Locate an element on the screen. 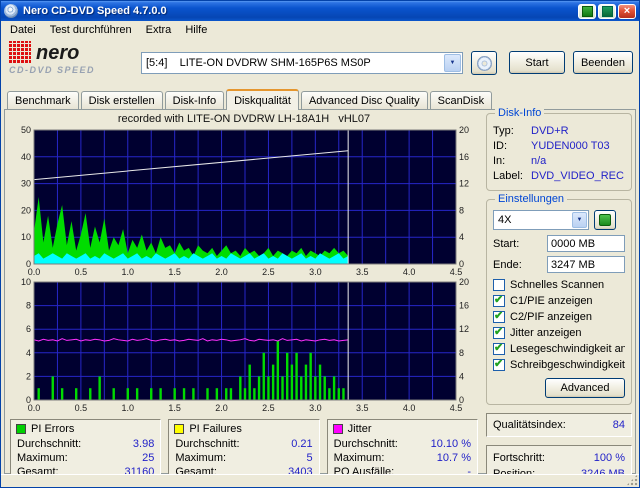 The width and height of the screenshot is (640, 488). green-disc-icon is located at coordinates (607, 11).